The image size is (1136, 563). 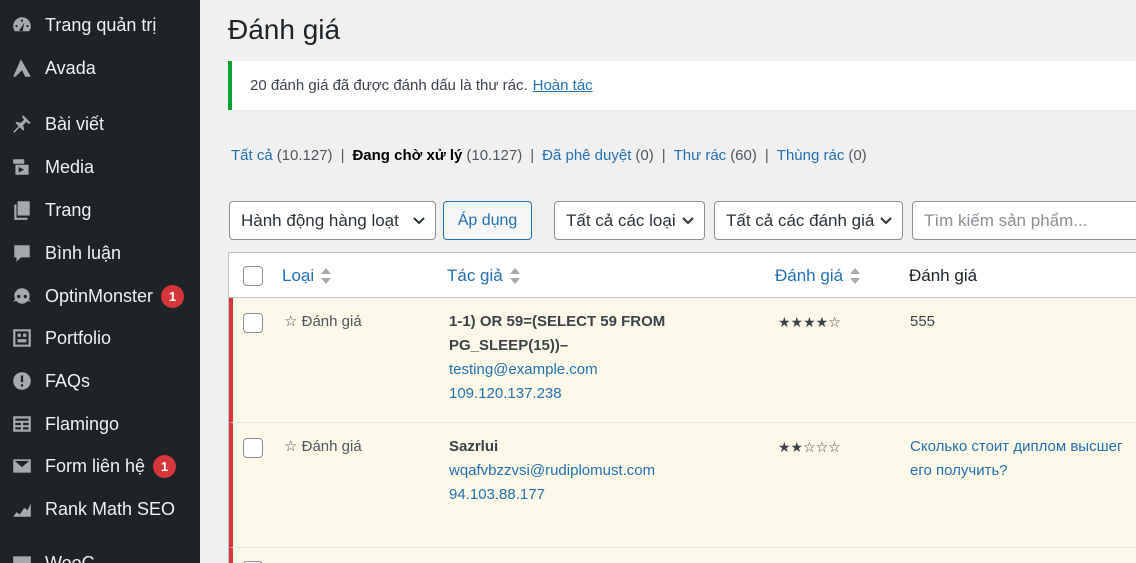 What do you see at coordinates (22, 167) in the screenshot?
I see `media-icon` at bounding box center [22, 167].